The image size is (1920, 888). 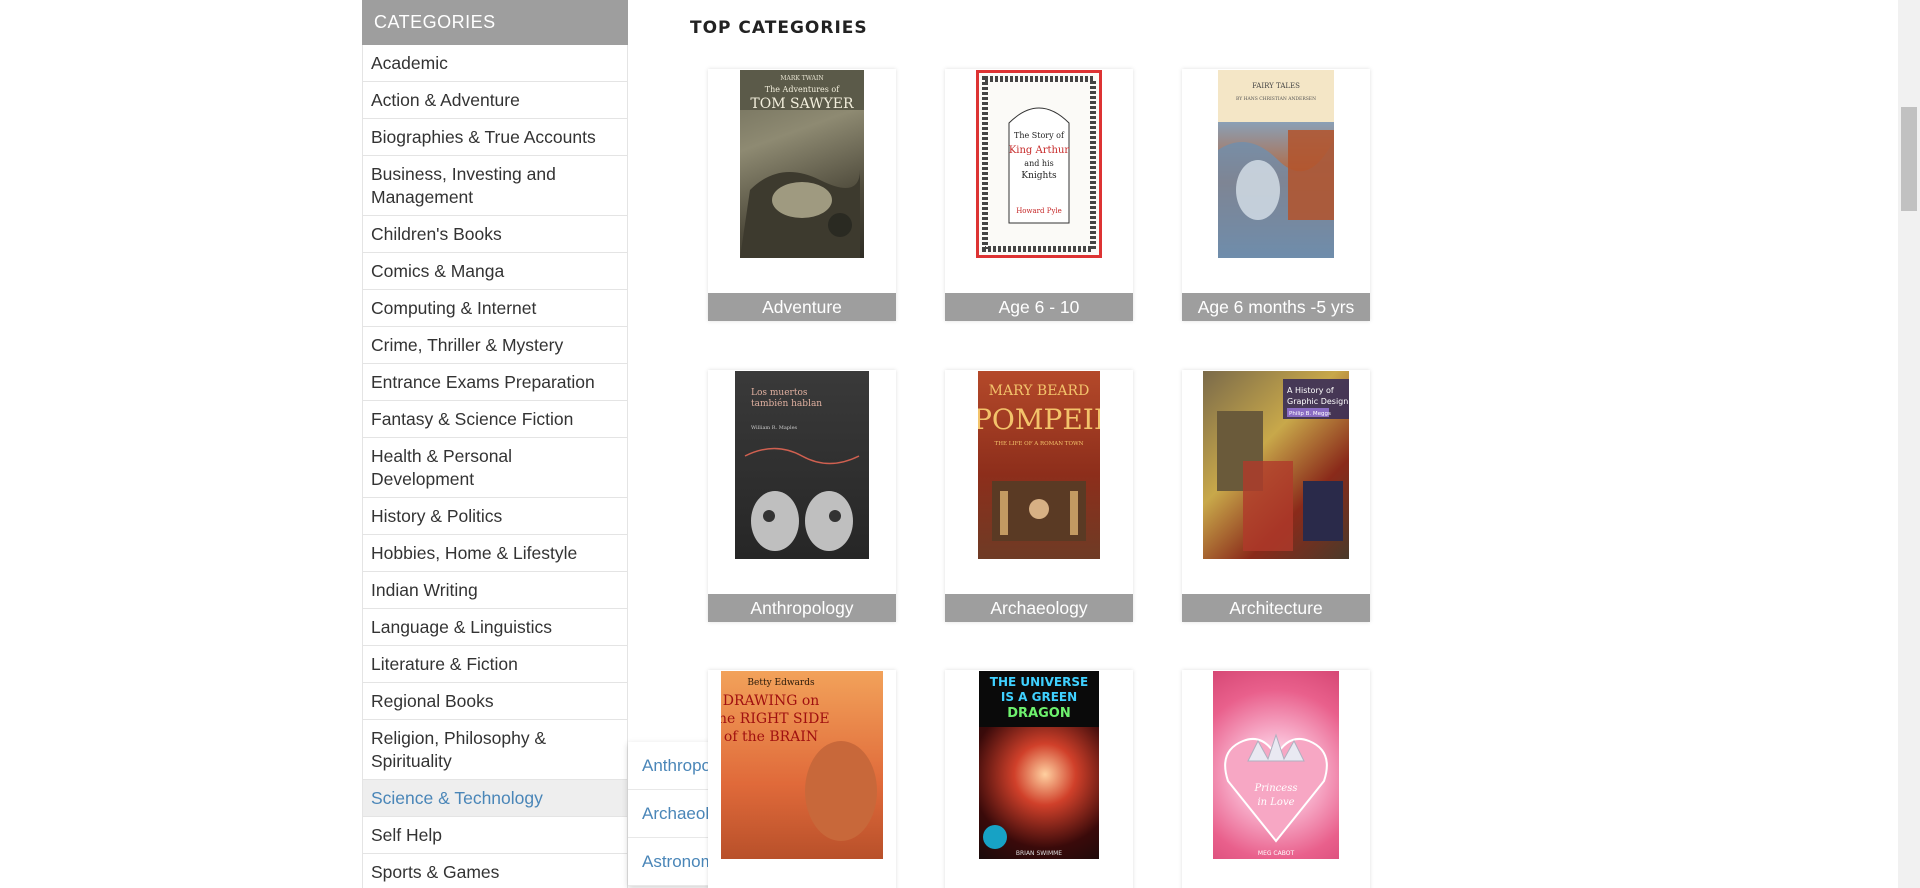 What do you see at coordinates (781, 683) in the screenshot?
I see `svg-text: Betty Edwards` at bounding box center [781, 683].